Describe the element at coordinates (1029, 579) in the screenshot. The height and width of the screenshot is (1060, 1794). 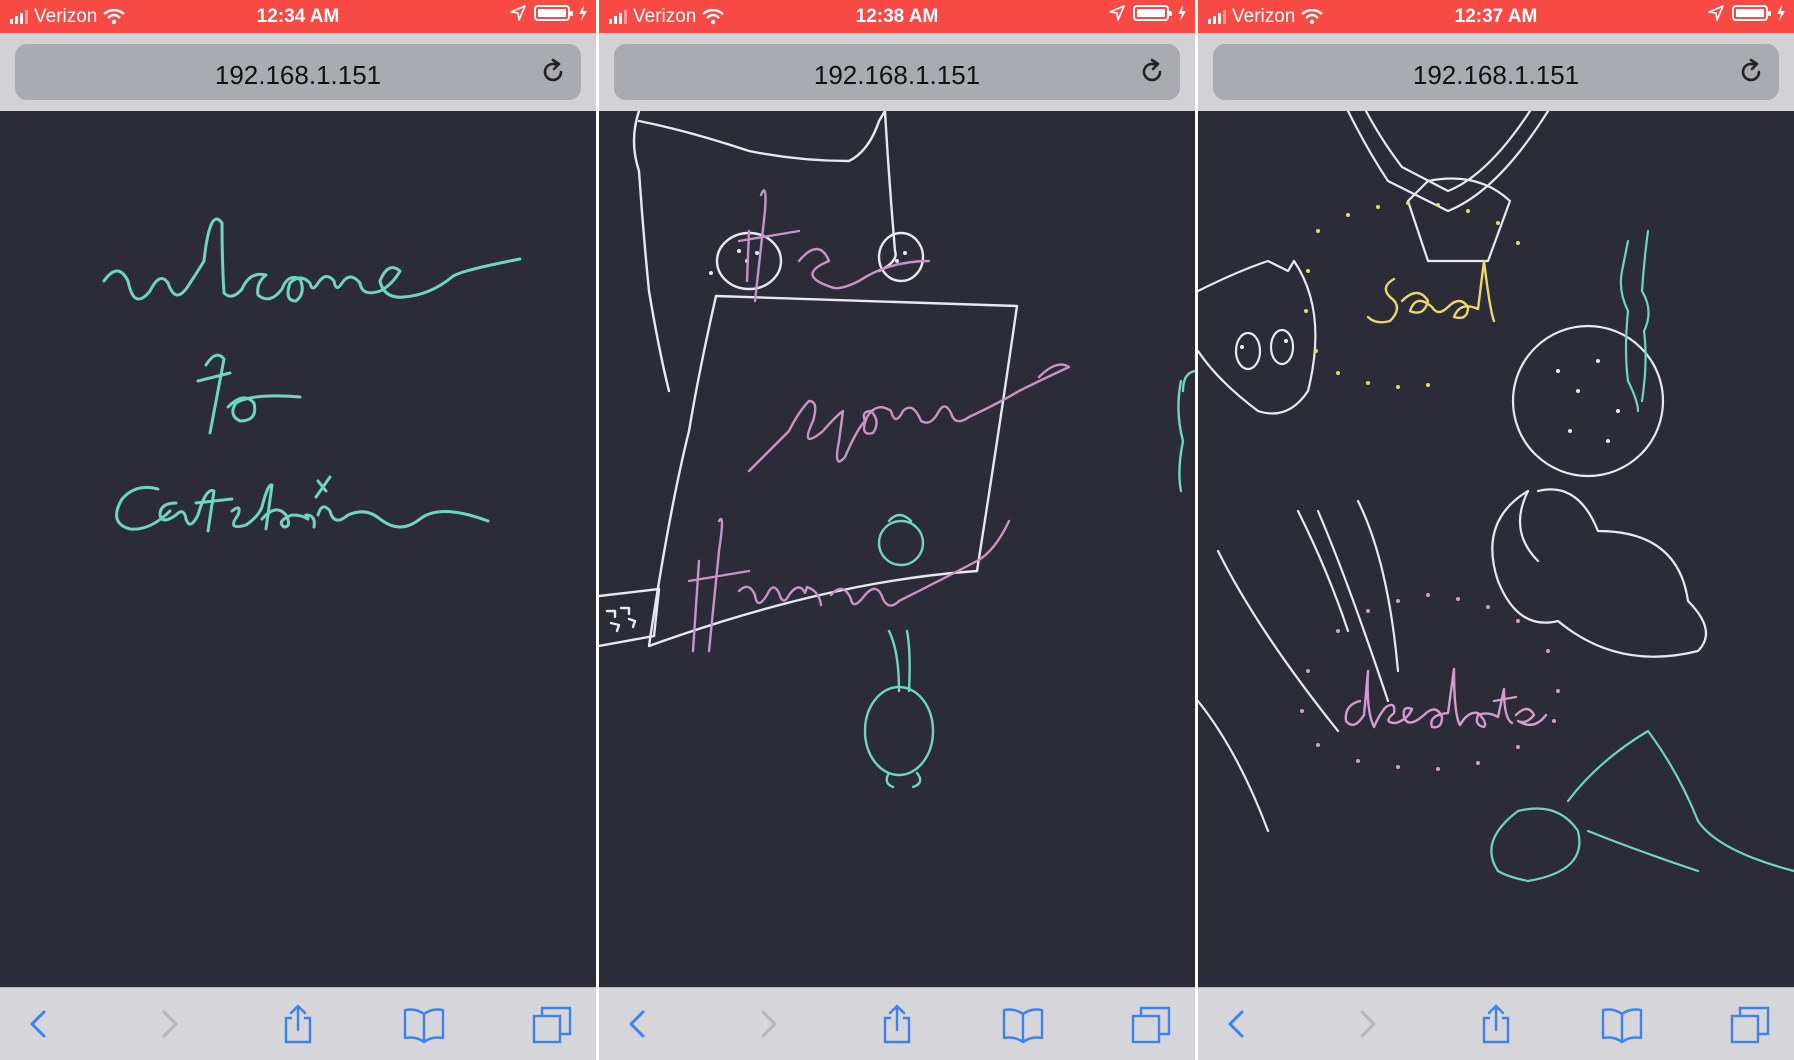
I see `sketch-figure` at that location.